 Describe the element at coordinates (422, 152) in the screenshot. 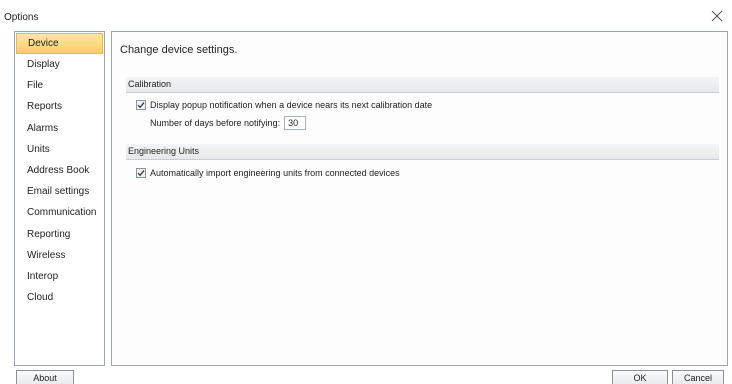

I see `engineering-units-section-header: Engineering Units` at that location.